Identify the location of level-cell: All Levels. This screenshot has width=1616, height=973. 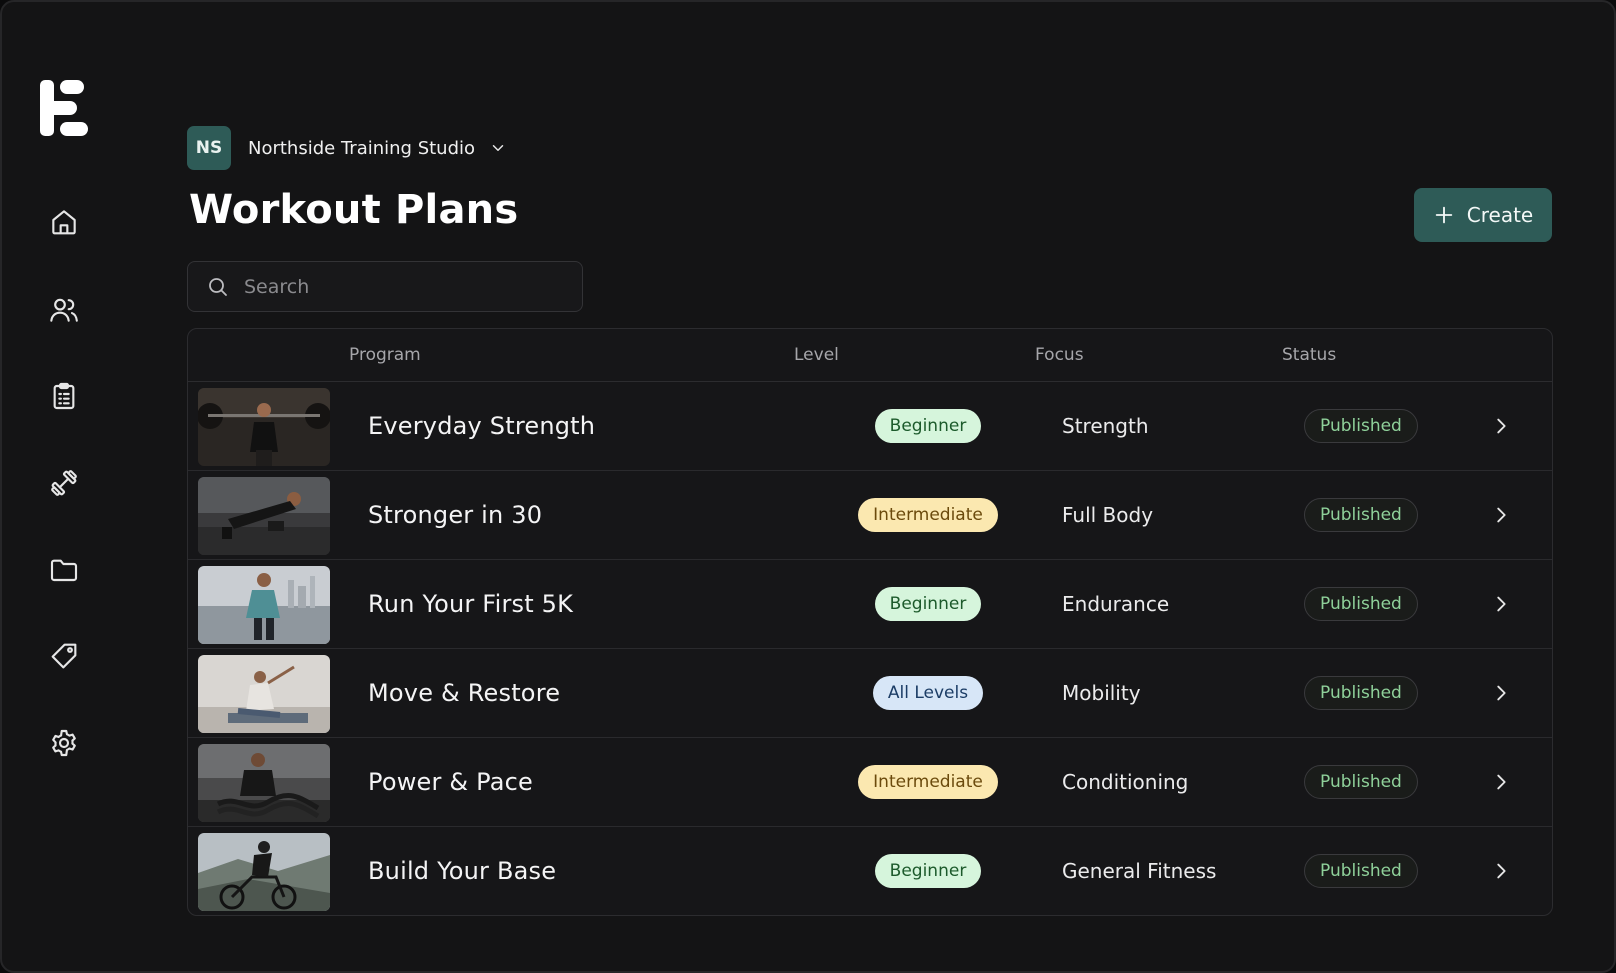
(928, 693).